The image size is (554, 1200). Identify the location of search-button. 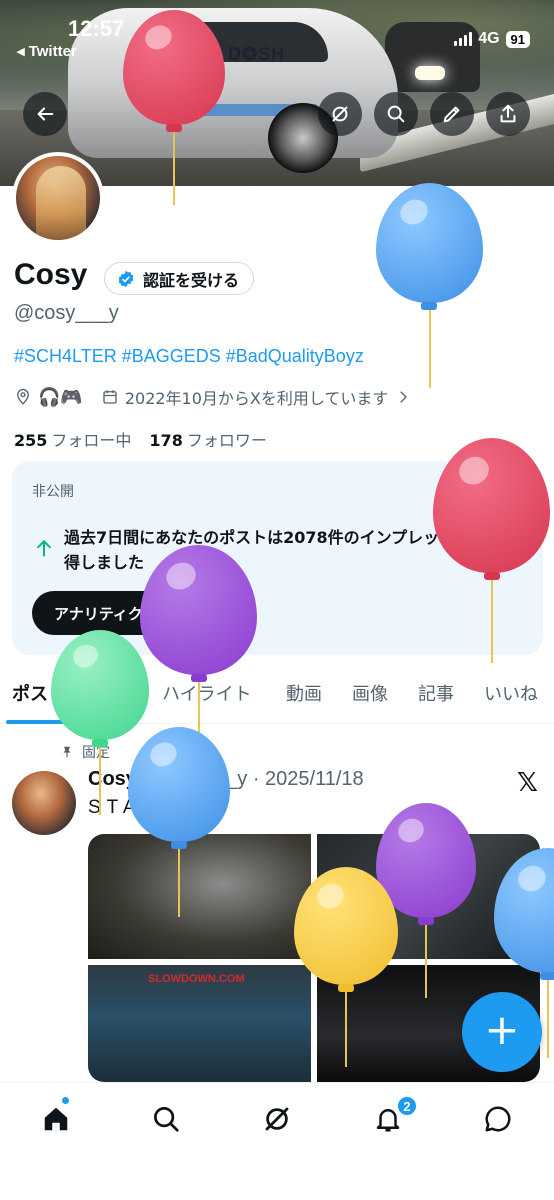
(396, 114).